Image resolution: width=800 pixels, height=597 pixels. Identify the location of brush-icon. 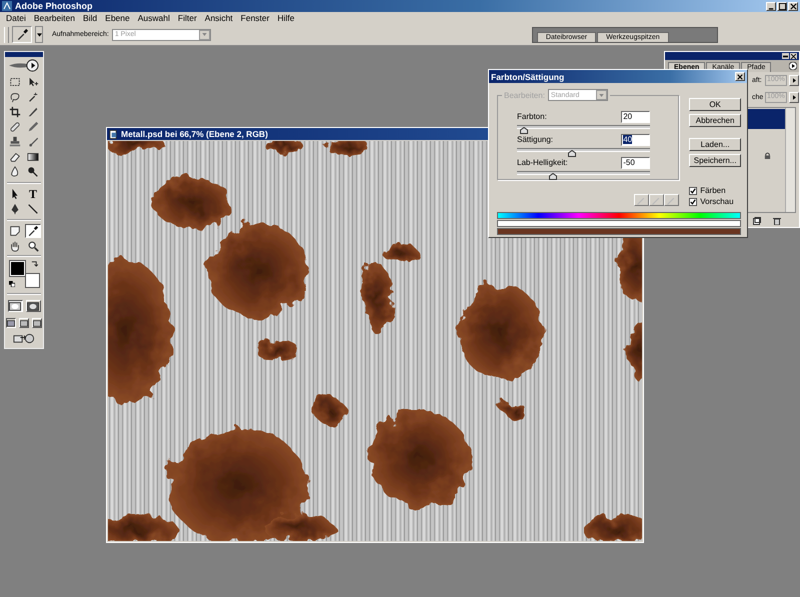
(33, 142).